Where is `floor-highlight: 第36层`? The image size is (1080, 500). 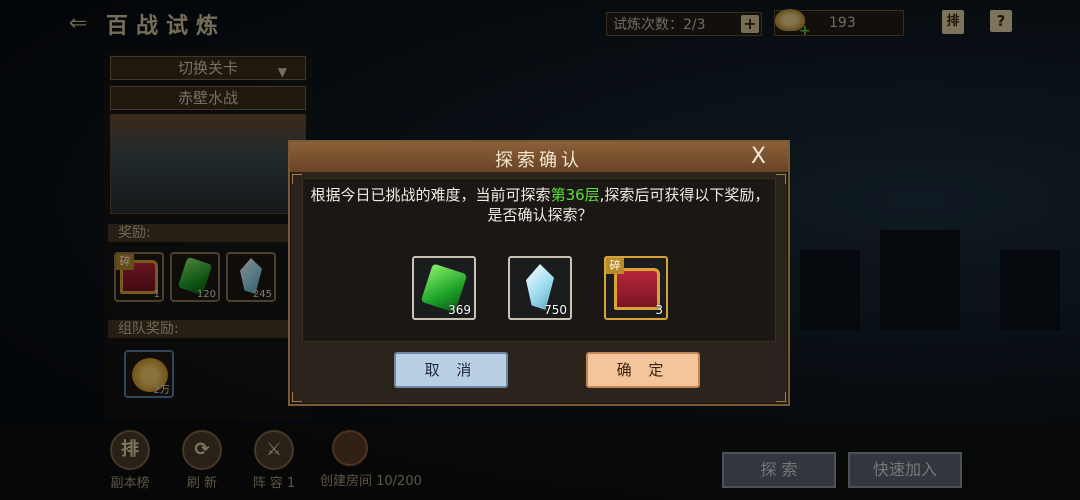 floor-highlight: 第36层 is located at coordinates (575, 195).